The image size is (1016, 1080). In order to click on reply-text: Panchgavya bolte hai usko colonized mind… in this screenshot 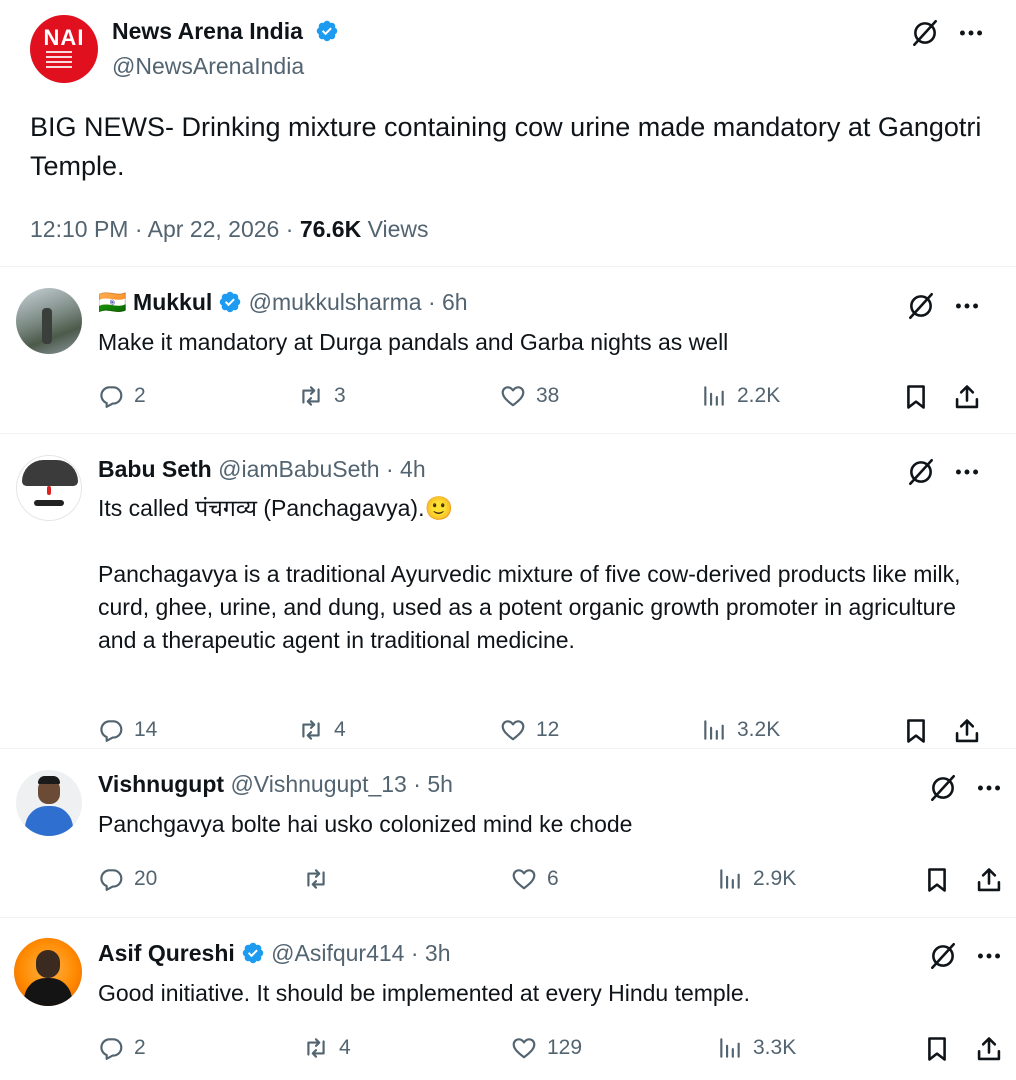, I will do `click(365, 824)`.